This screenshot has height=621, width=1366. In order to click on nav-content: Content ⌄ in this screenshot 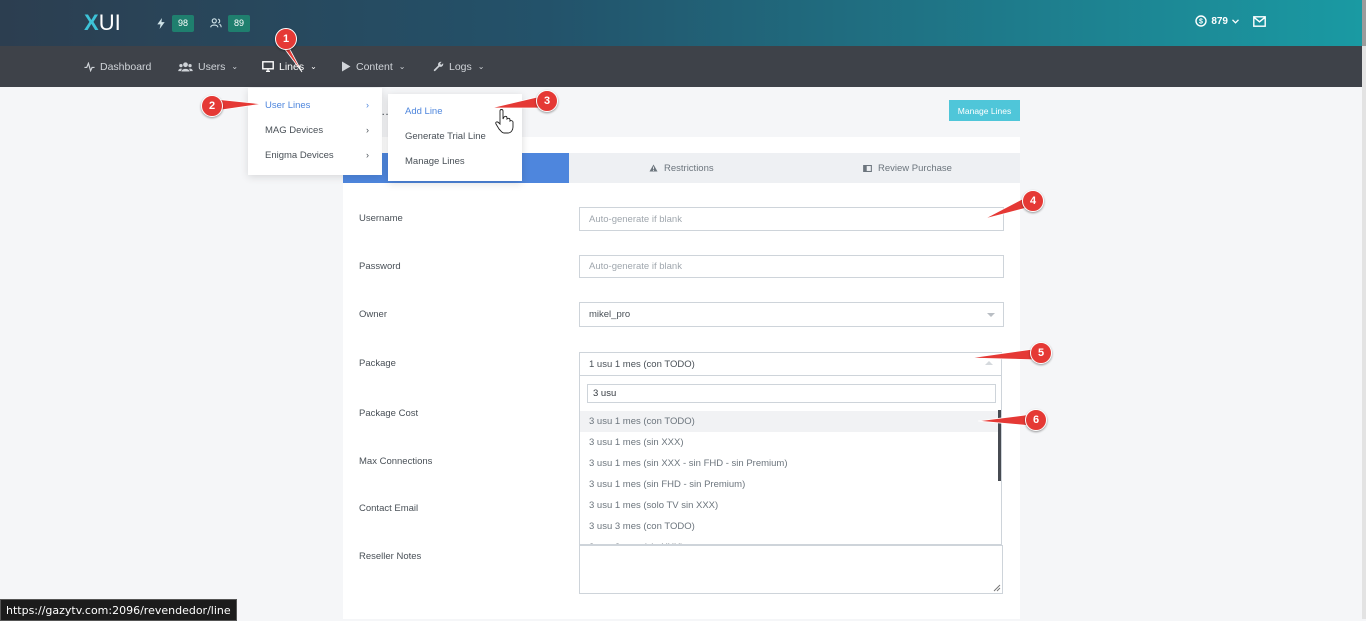, I will do `click(373, 66)`.